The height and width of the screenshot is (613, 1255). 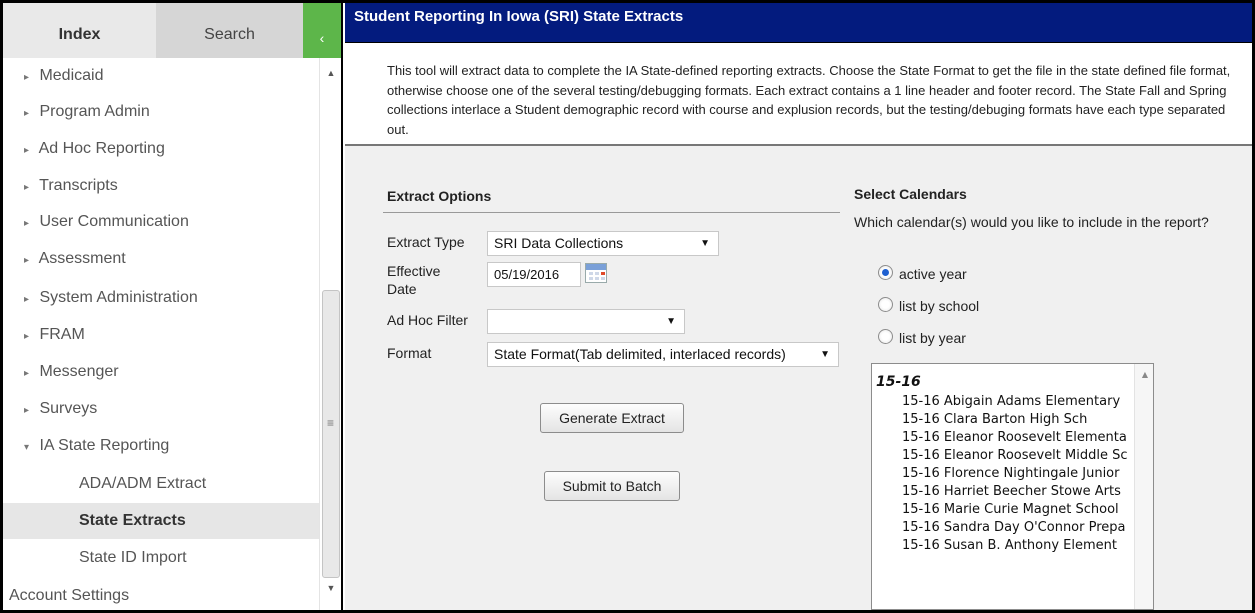 What do you see at coordinates (161, 484) in the screenshot?
I see `sidebar-subitem-ada-adm-extract: ADA/ADM Extract` at bounding box center [161, 484].